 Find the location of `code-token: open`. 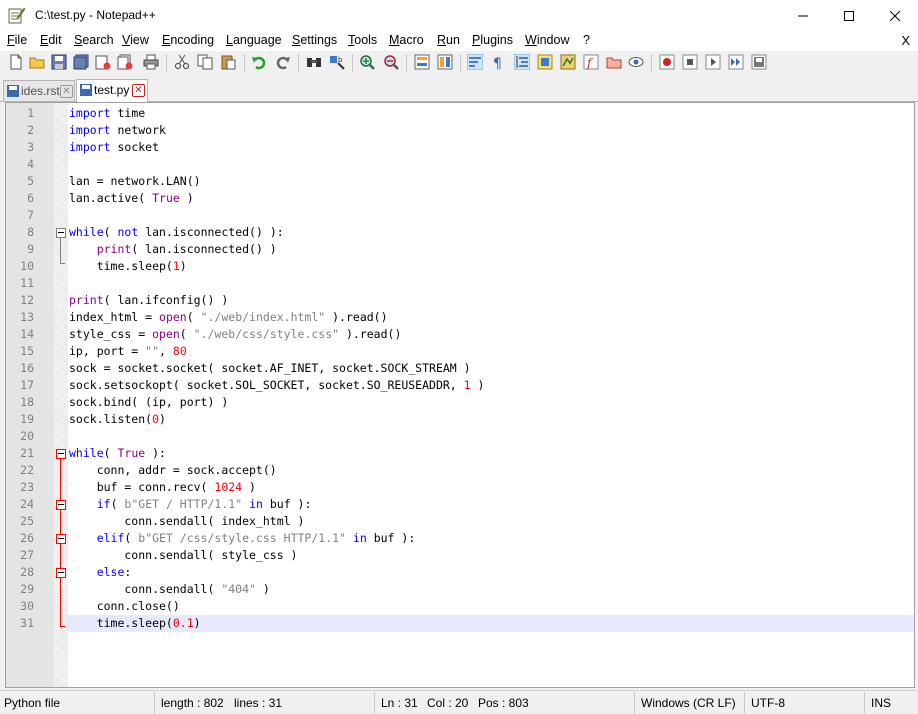

code-token: open is located at coordinates (173, 317).